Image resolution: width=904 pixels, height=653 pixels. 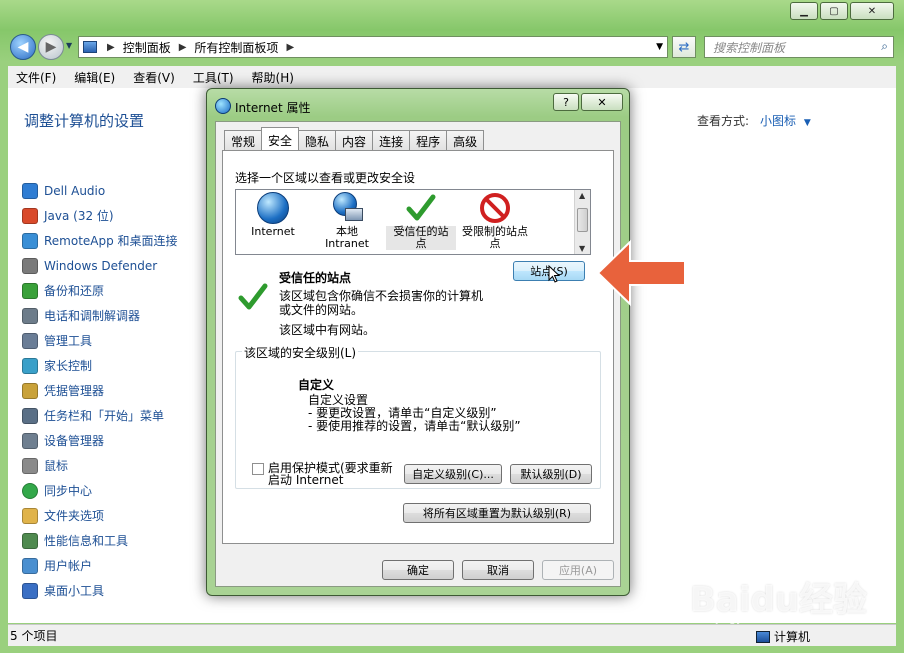 I want to click on tab-security: 安全, so click(x=280, y=138).